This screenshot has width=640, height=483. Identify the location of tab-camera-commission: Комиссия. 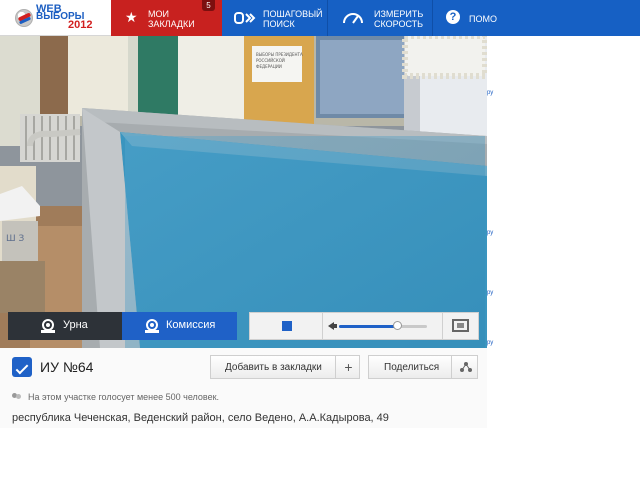
(179, 326).